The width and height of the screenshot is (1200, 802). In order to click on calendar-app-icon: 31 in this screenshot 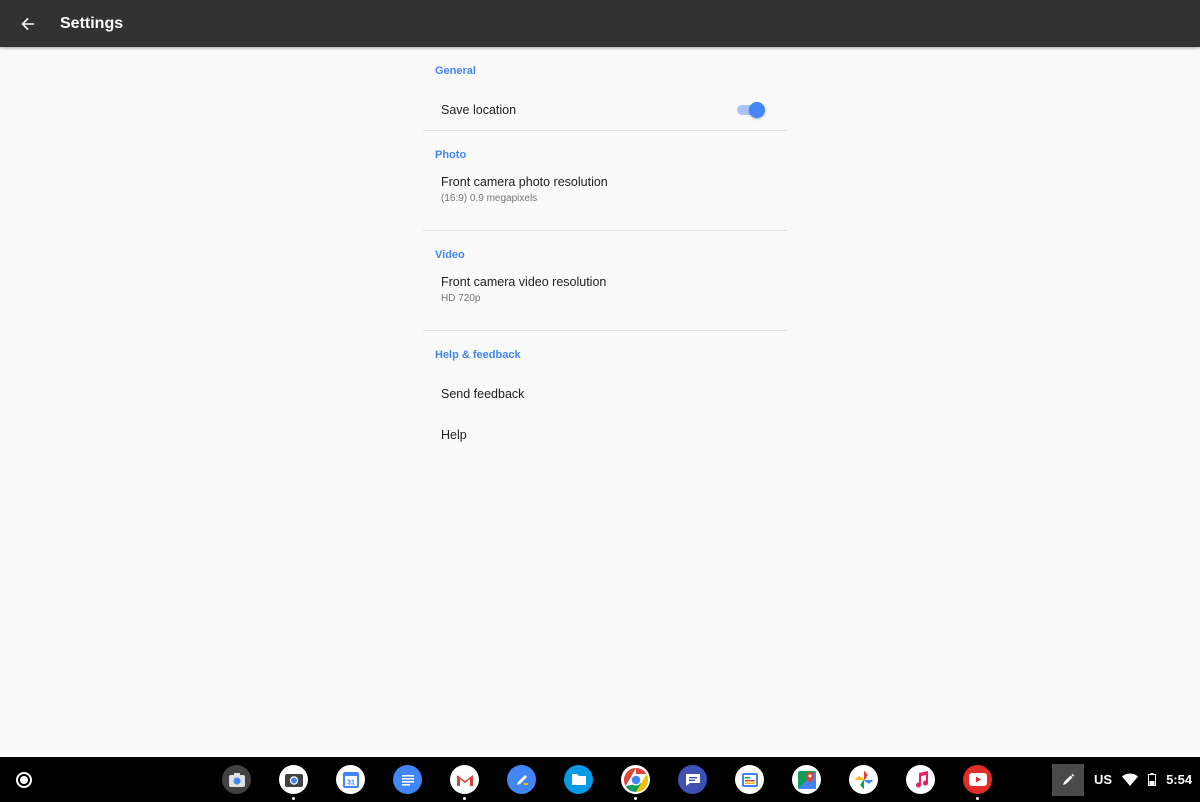, I will do `click(350, 779)`.